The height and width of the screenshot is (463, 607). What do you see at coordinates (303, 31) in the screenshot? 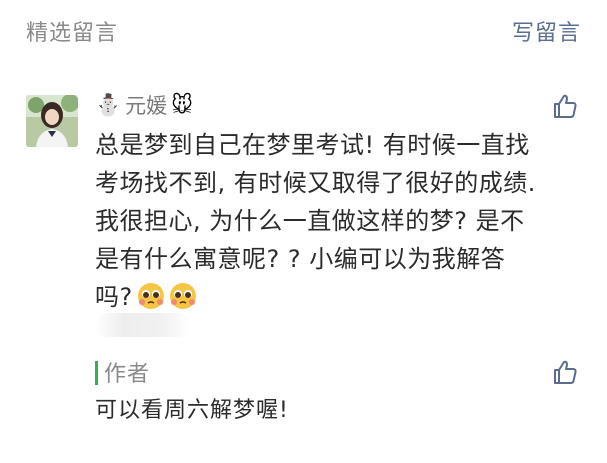
I see `comments-header: 精选留言 写留言` at bounding box center [303, 31].